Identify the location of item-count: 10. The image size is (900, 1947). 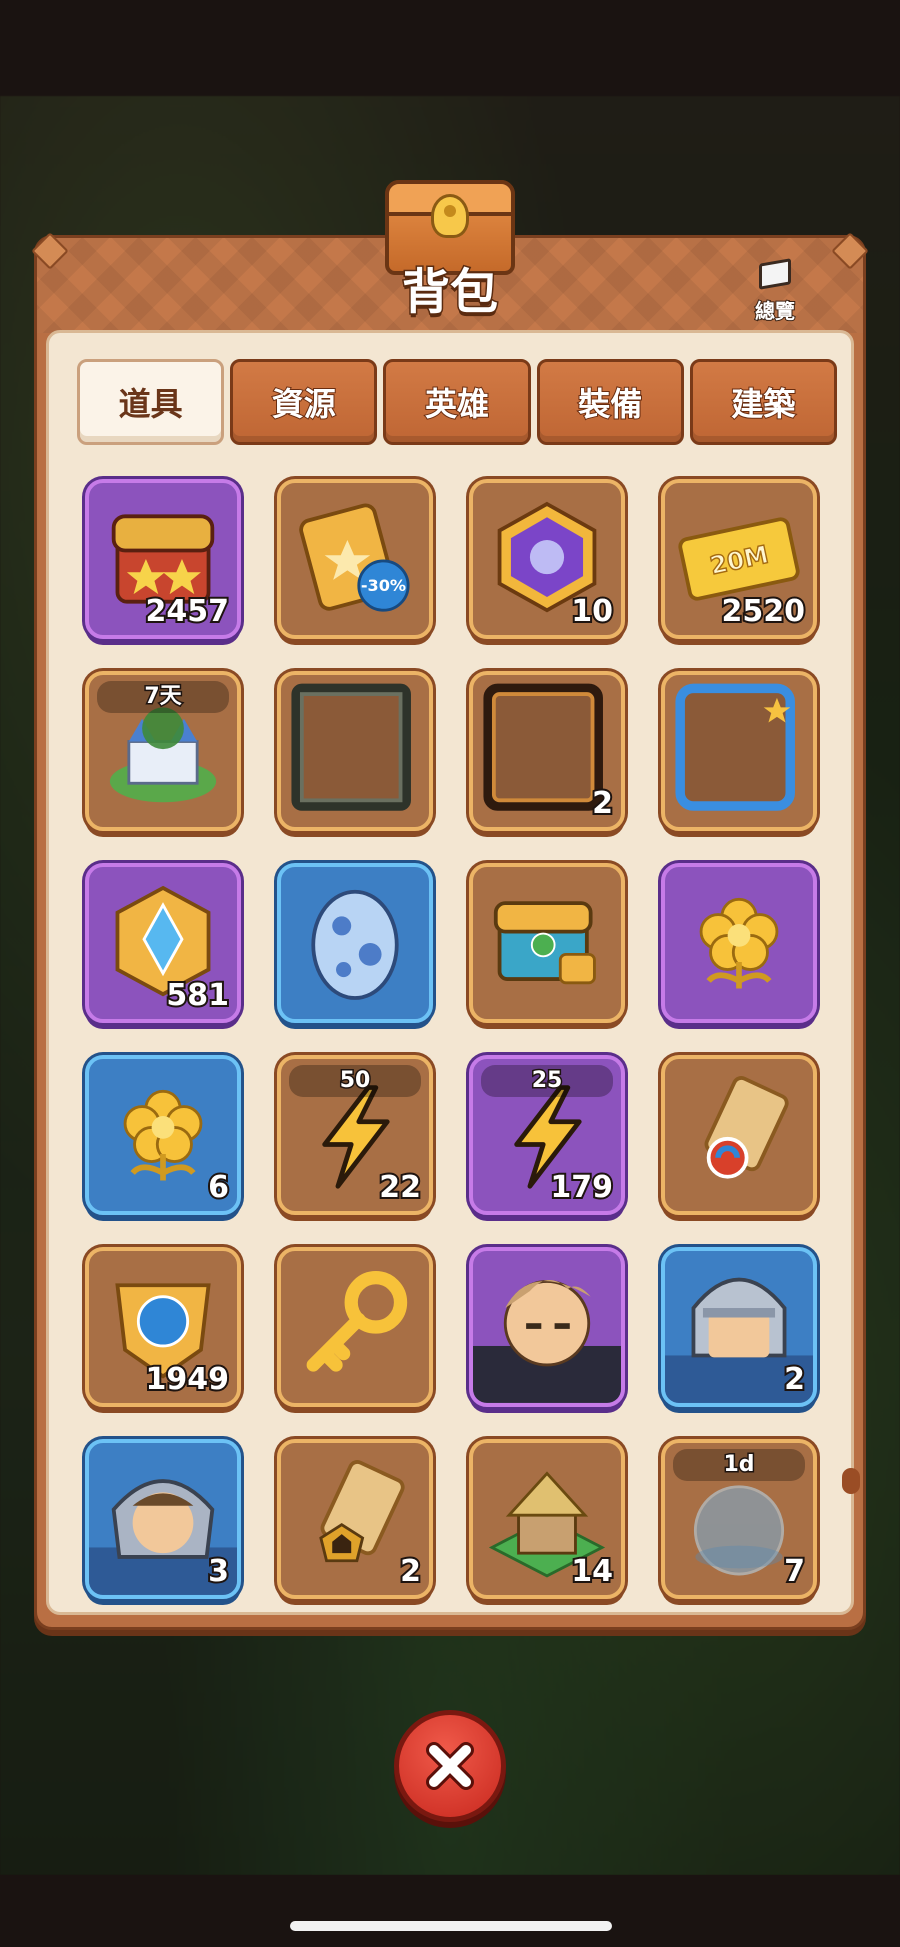
(592, 611).